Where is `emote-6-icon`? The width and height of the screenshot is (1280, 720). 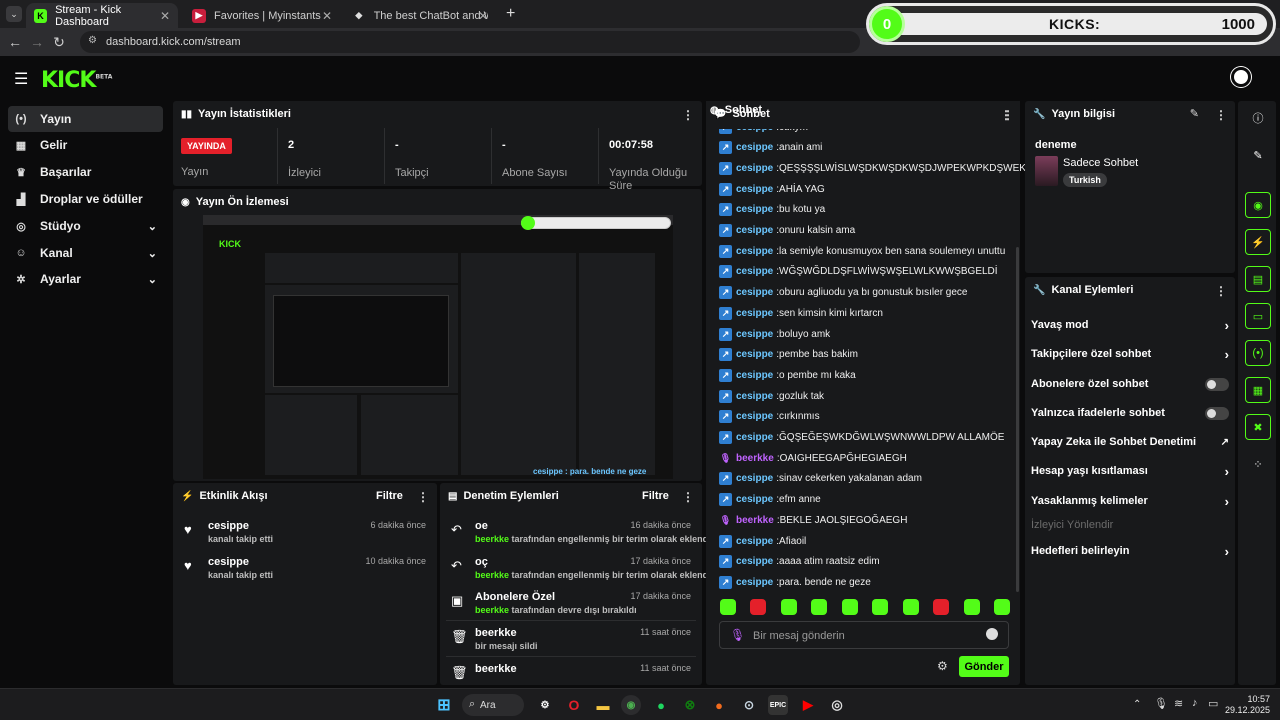
emote-6-icon is located at coordinates (880, 607).